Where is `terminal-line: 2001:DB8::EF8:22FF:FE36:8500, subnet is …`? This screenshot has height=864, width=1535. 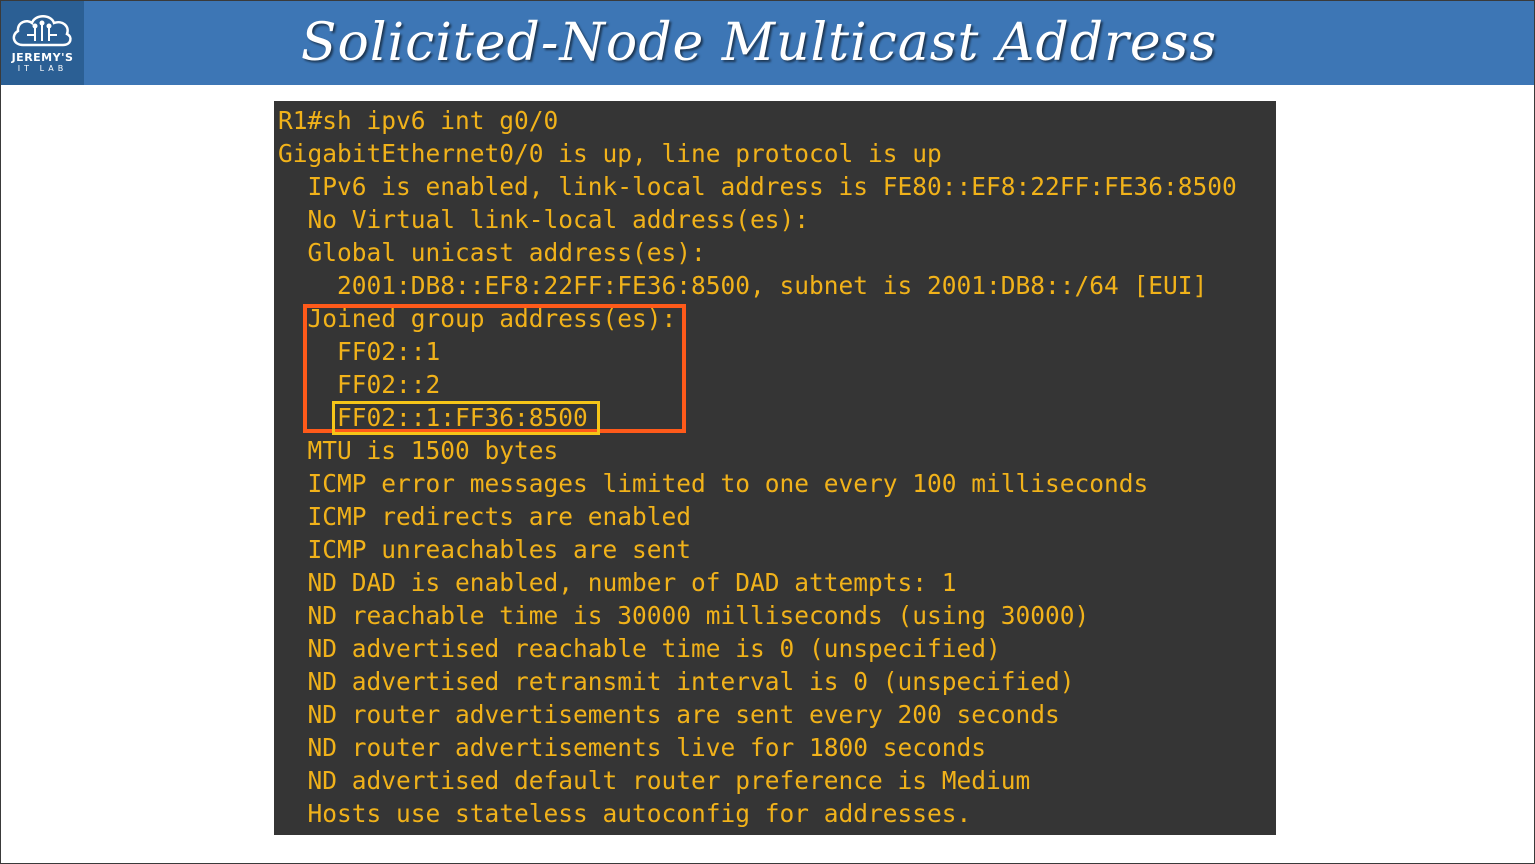 terminal-line: 2001:DB8::EF8:22FF:FE36:8500, subnet is … is located at coordinates (743, 285).